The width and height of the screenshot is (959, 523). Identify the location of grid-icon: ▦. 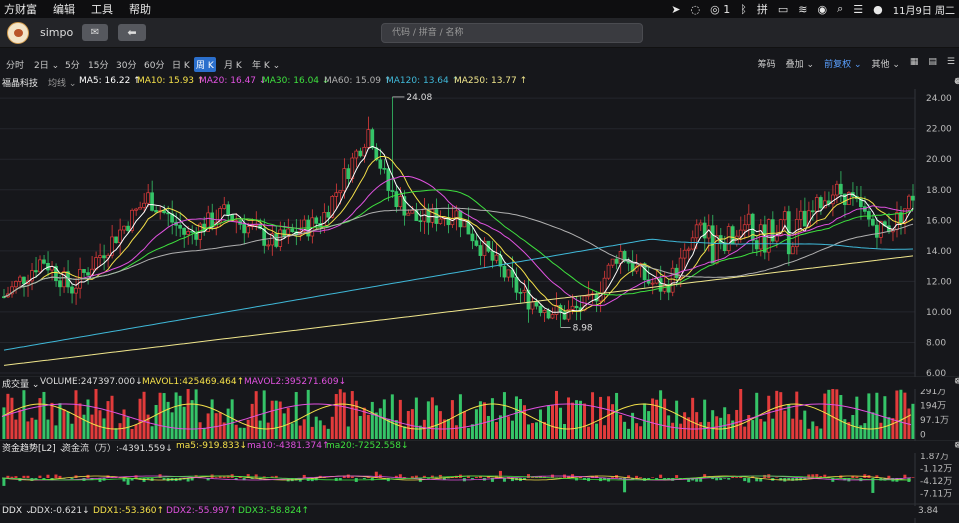
(914, 63).